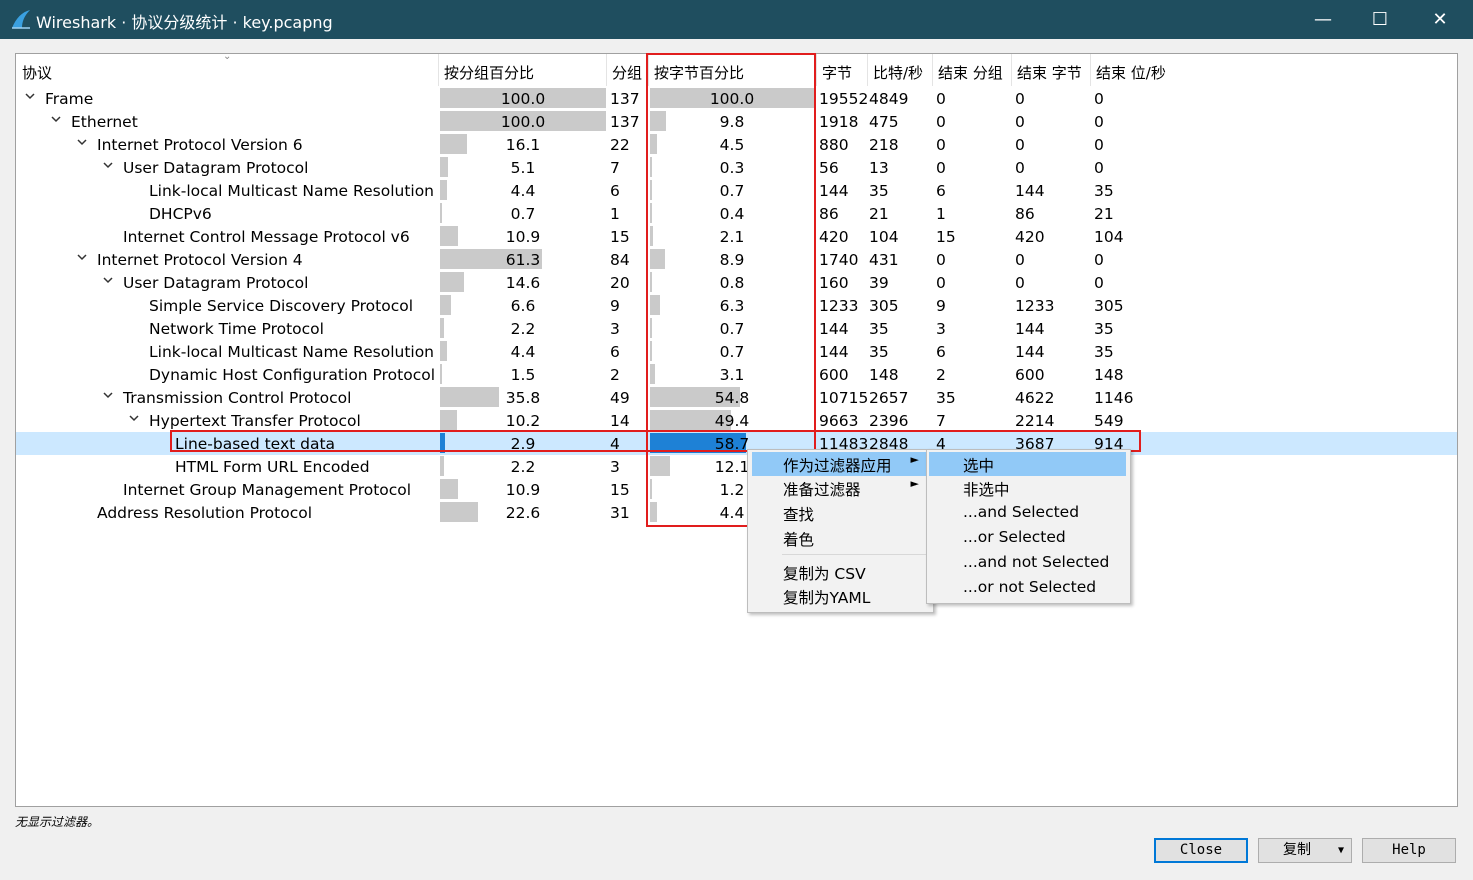 The image size is (1473, 880). What do you see at coordinates (970, 72) in the screenshot?
I see `column-header-end-packets: 结束 分组` at bounding box center [970, 72].